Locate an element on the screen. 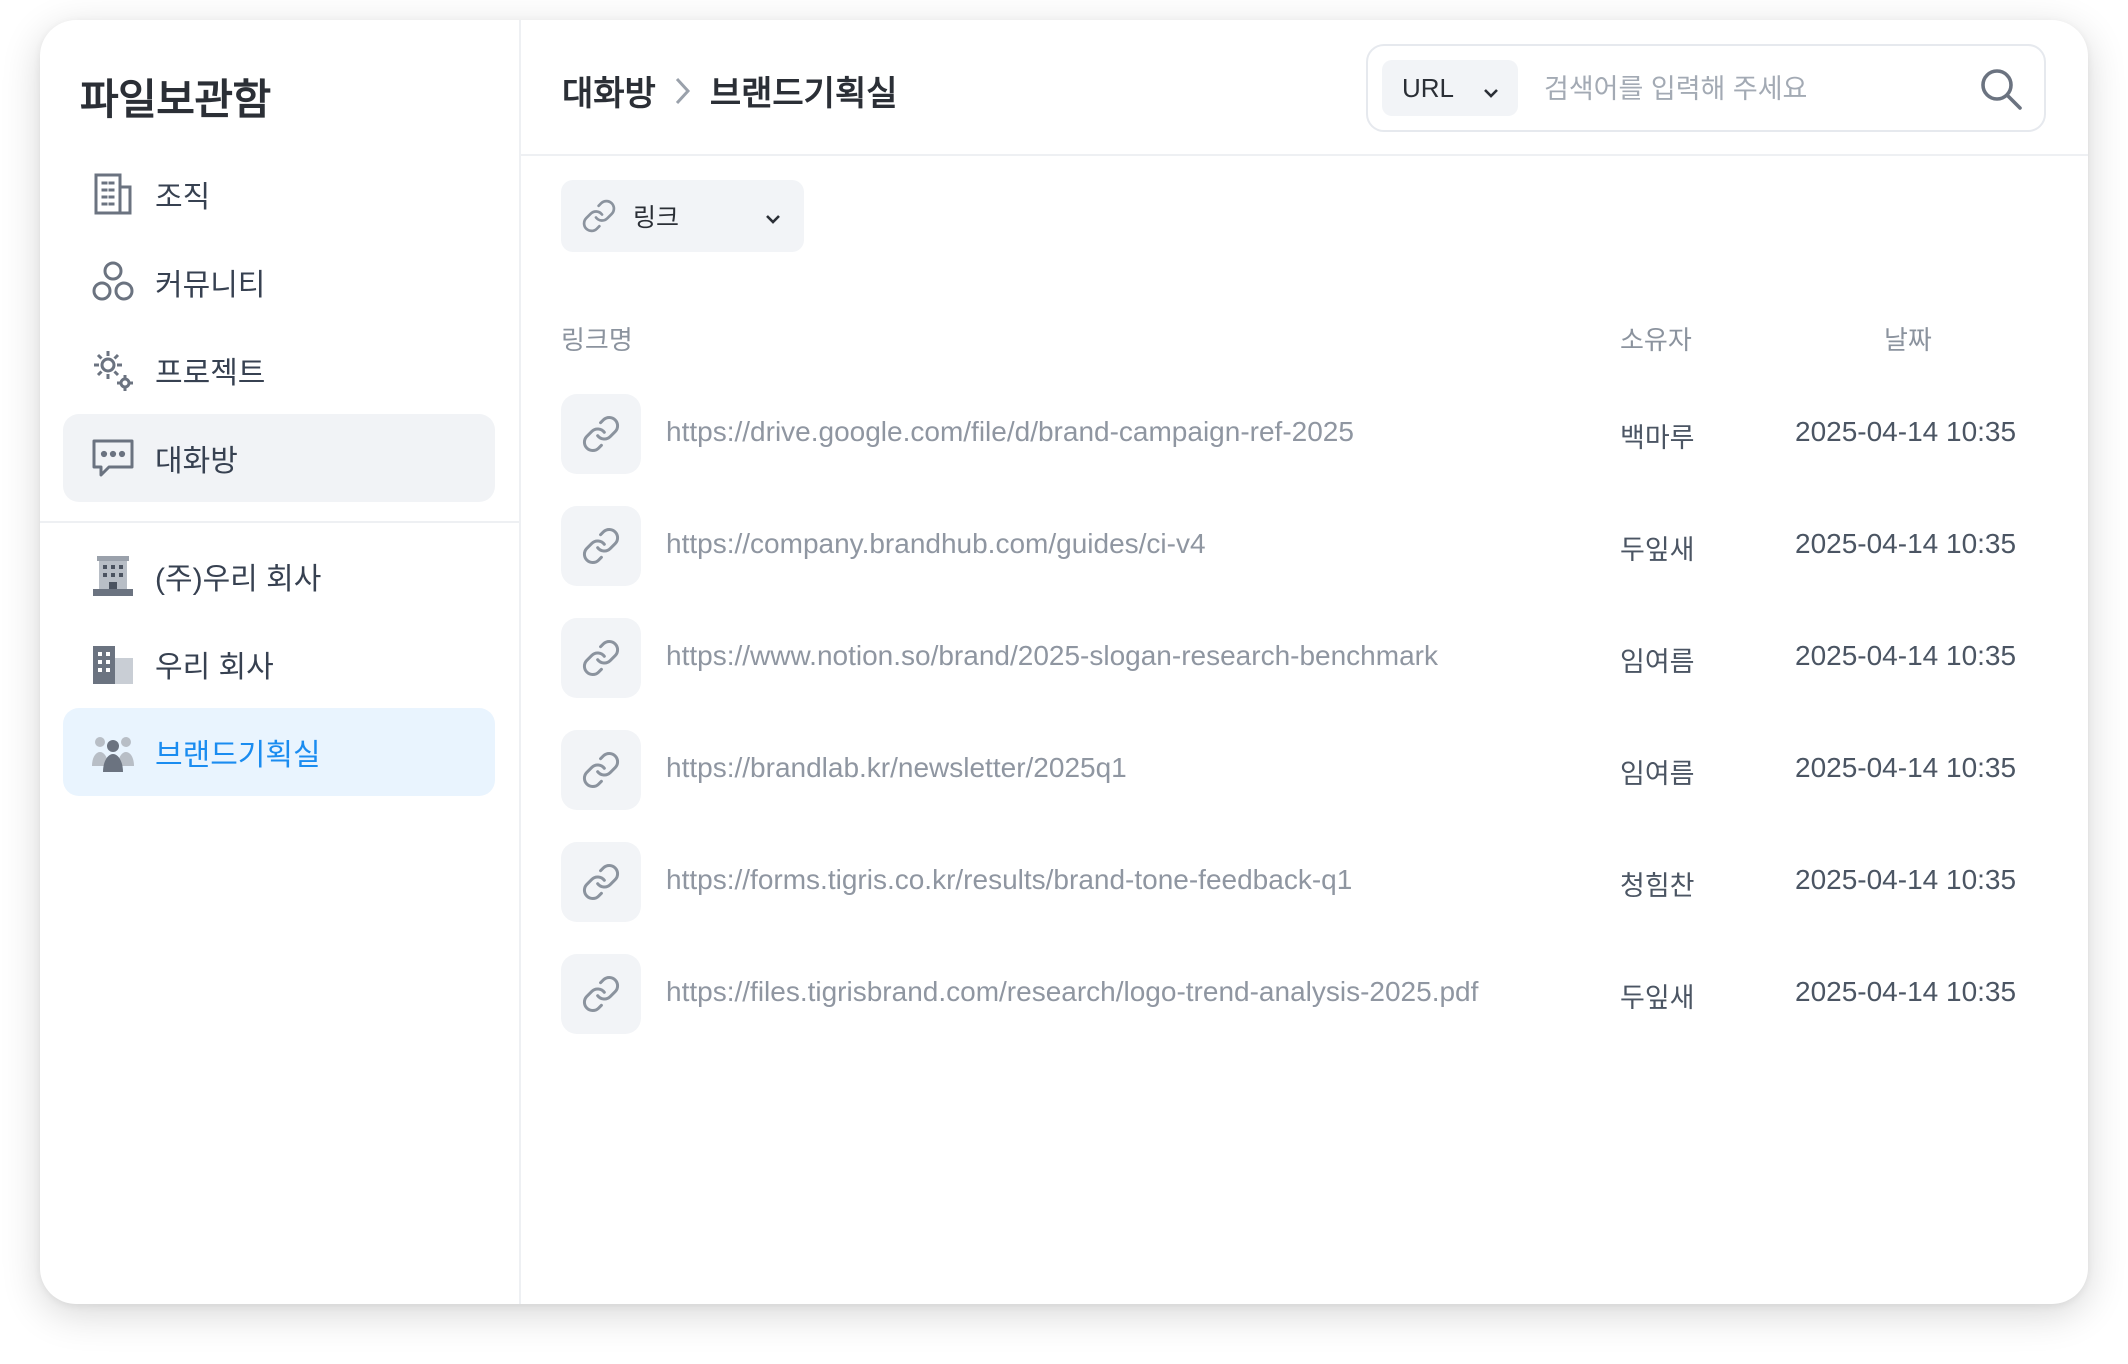 The width and height of the screenshot is (2128, 1364). breadcrumb: 대화방 브랜드기획실 is located at coordinates (730, 90).